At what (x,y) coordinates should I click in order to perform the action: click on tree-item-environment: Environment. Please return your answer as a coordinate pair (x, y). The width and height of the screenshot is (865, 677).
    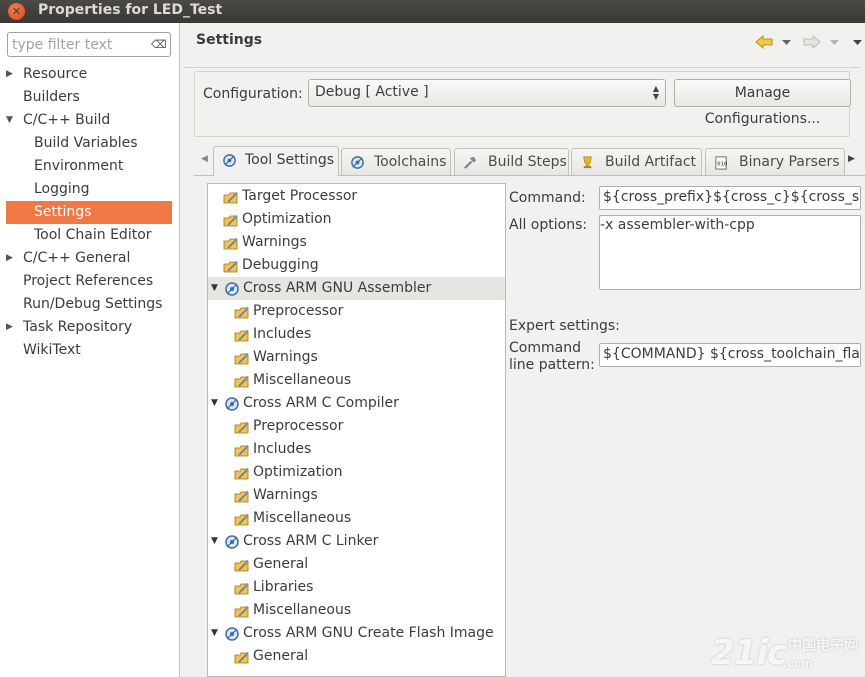
    Looking at the image, I should click on (90, 166).